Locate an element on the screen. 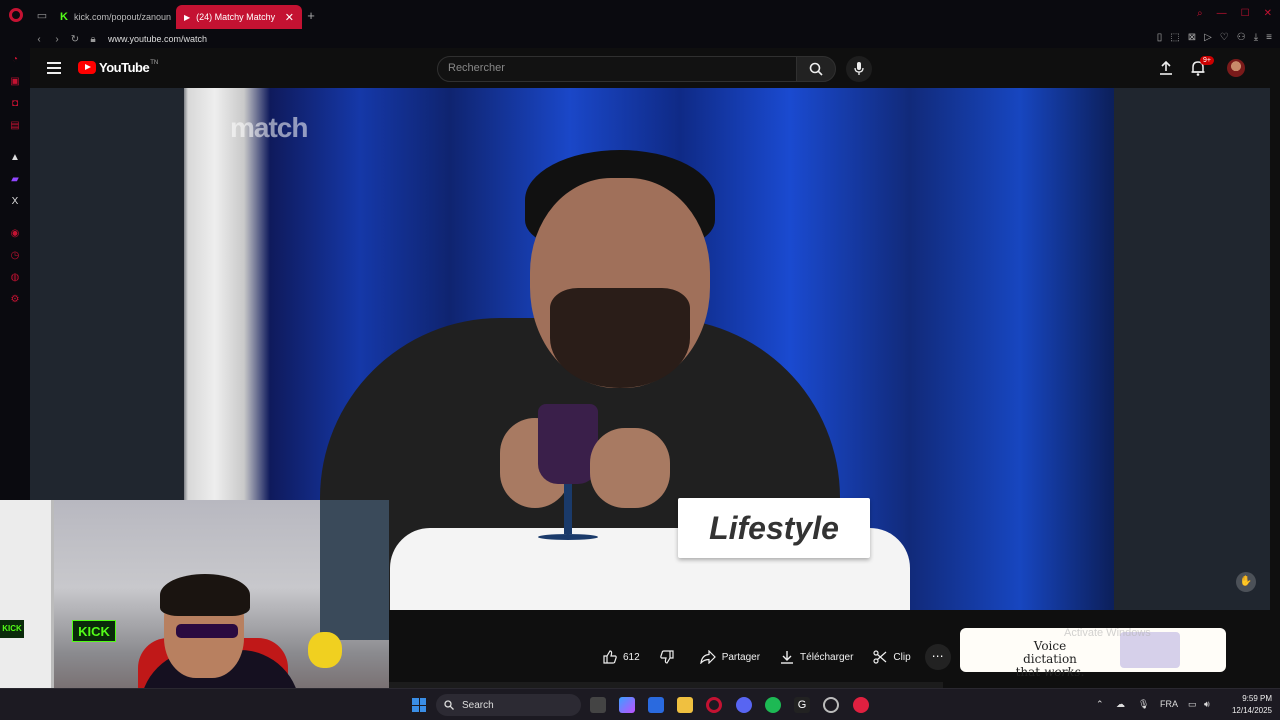 The image size is (1280, 720). thumbs-down-icon is located at coordinates (666, 657).